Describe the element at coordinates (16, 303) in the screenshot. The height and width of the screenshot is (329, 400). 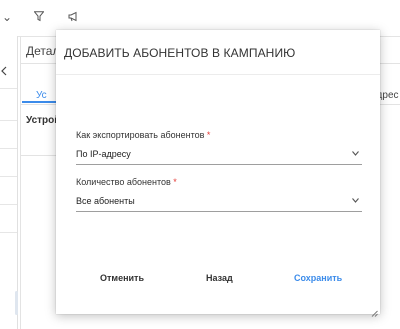
I see `resize-handle` at that location.